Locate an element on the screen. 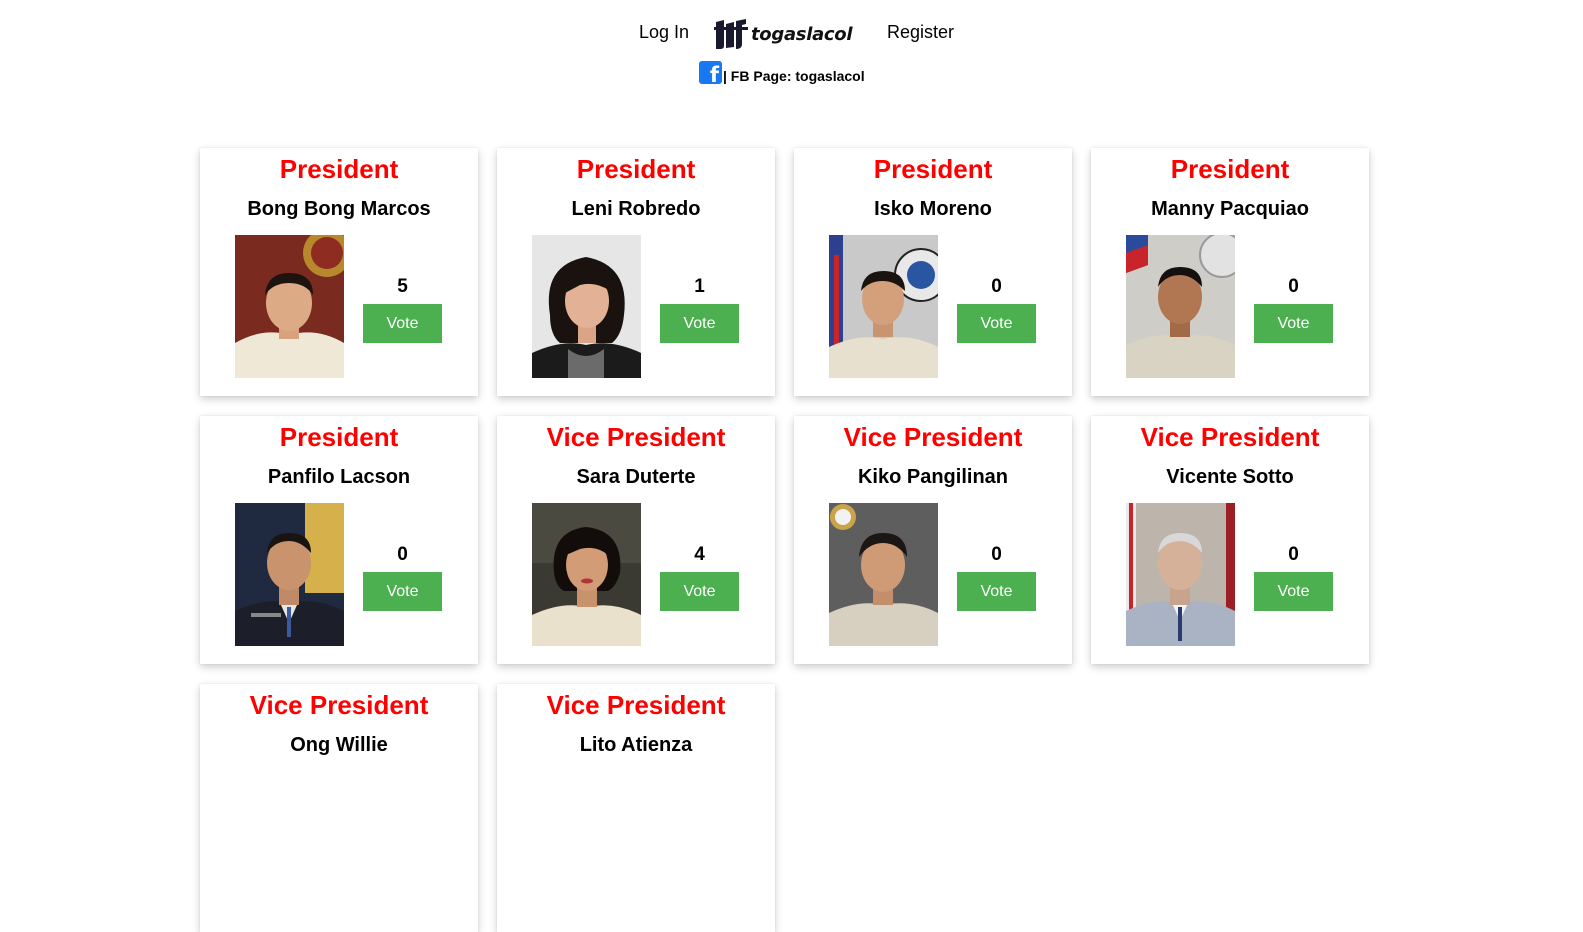 This screenshot has height=932, width=1583. candidate-card: President Panfilo Lacson 0 Vote is located at coordinates (339, 540).